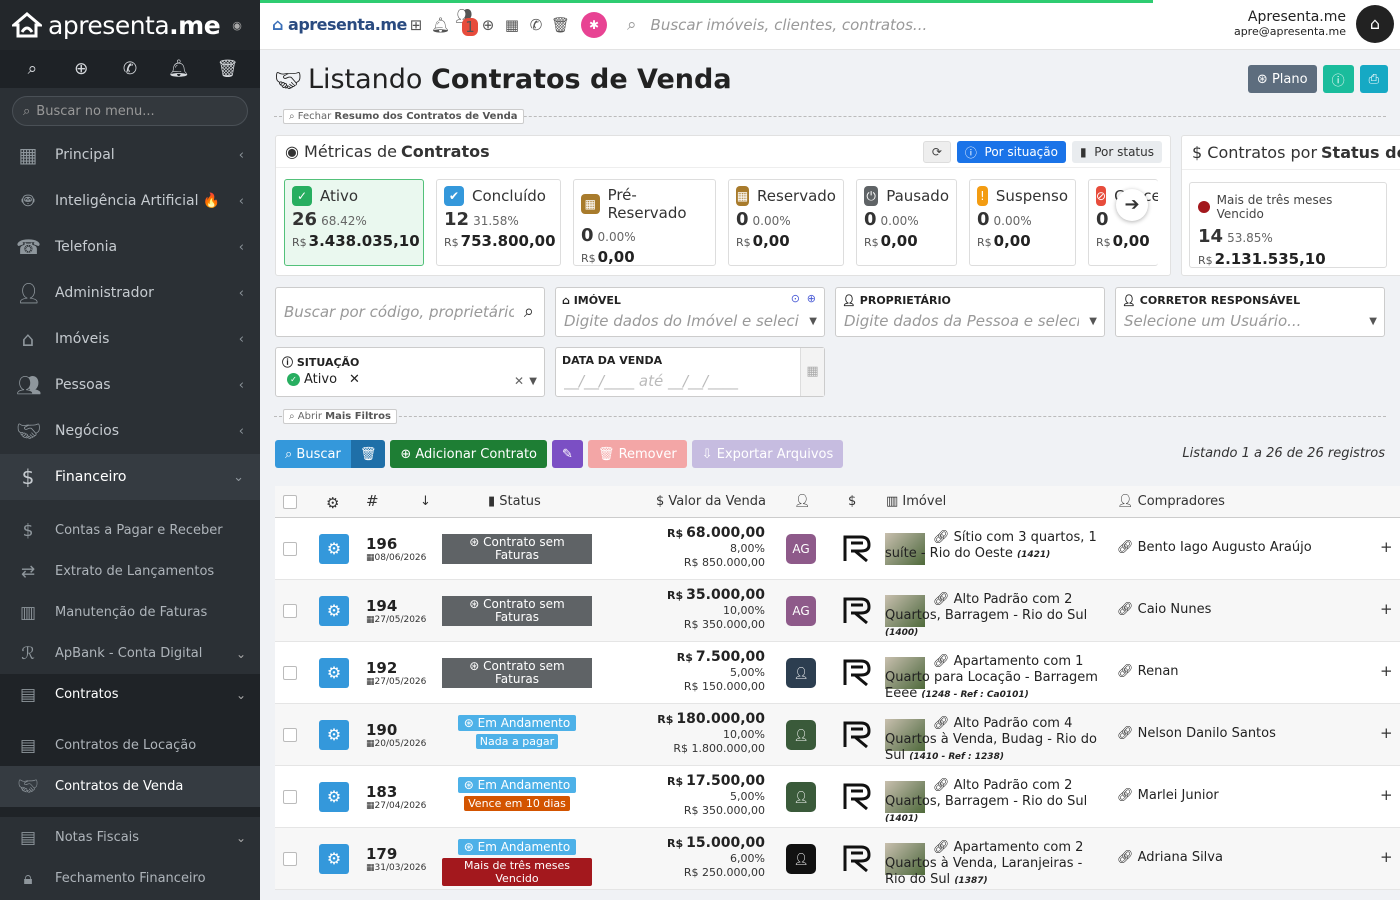 This screenshot has width=1400, height=900. Describe the element at coordinates (313, 454) in the screenshot. I see `buscar-button: ⌕ Buscar` at that location.